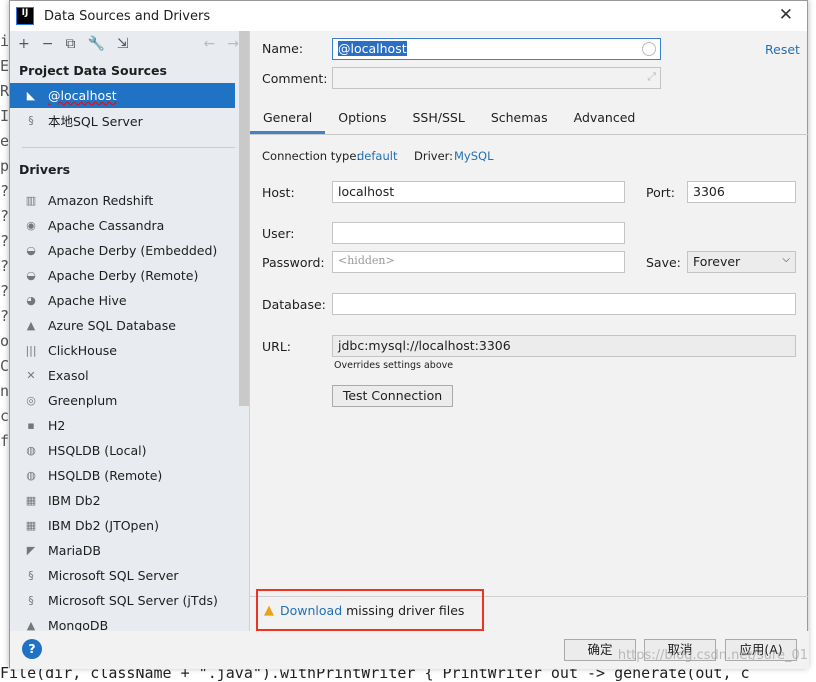 This screenshot has height=682, width=816. What do you see at coordinates (311, 156) in the screenshot?
I see `connection-type-label: Connection type:` at bounding box center [311, 156].